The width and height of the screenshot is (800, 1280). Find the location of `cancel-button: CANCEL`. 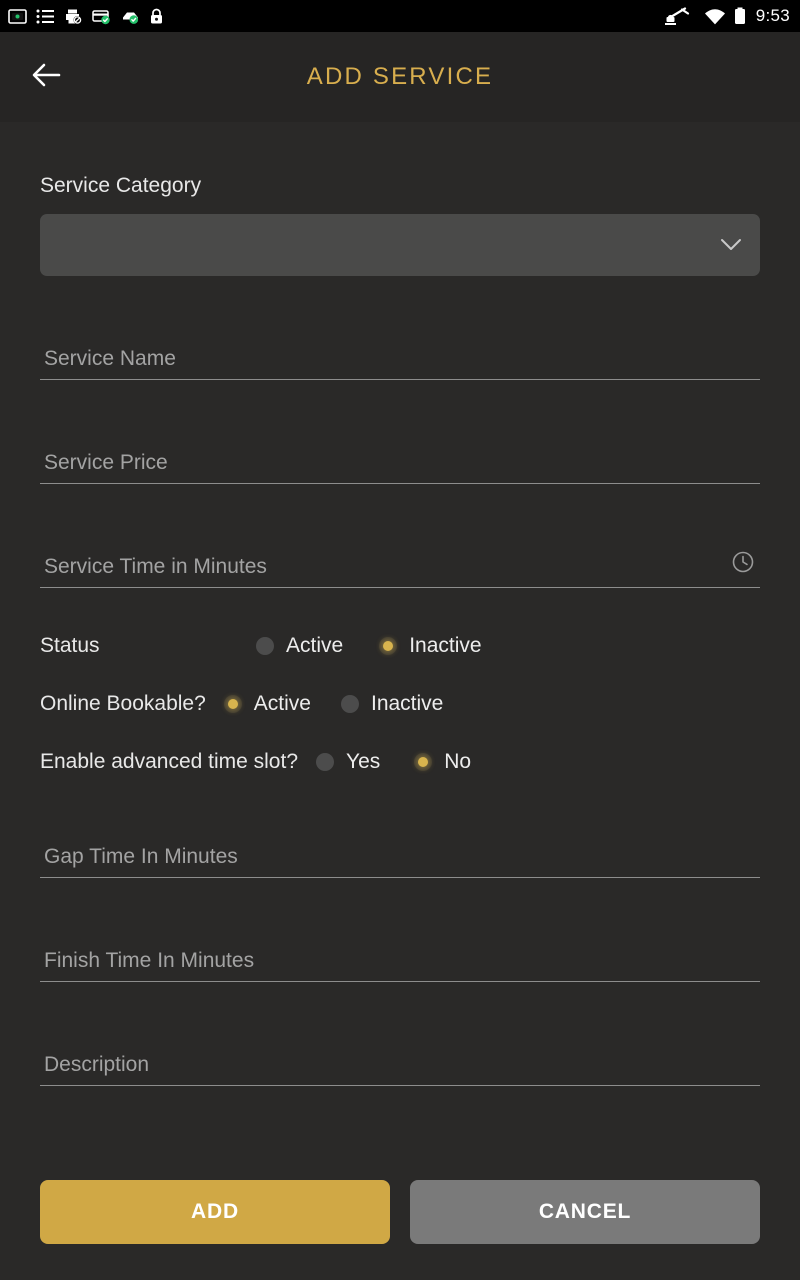

cancel-button: CANCEL is located at coordinates (585, 1212).